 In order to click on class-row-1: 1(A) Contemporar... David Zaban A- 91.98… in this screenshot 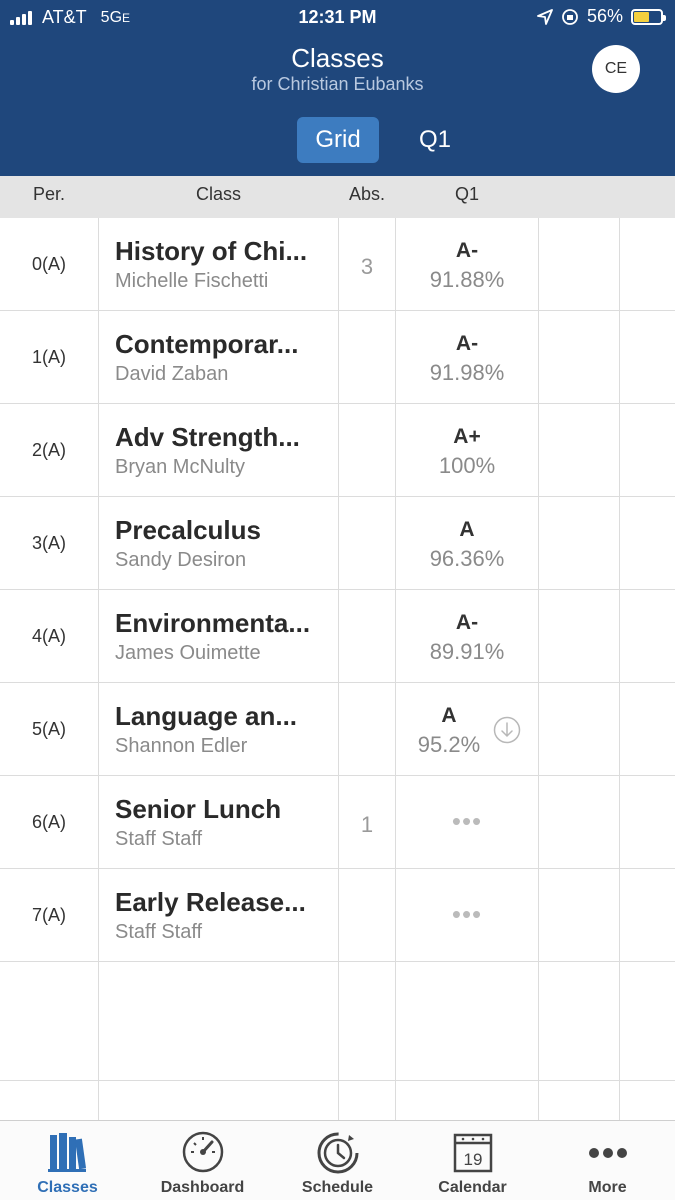, I will do `click(337, 357)`.